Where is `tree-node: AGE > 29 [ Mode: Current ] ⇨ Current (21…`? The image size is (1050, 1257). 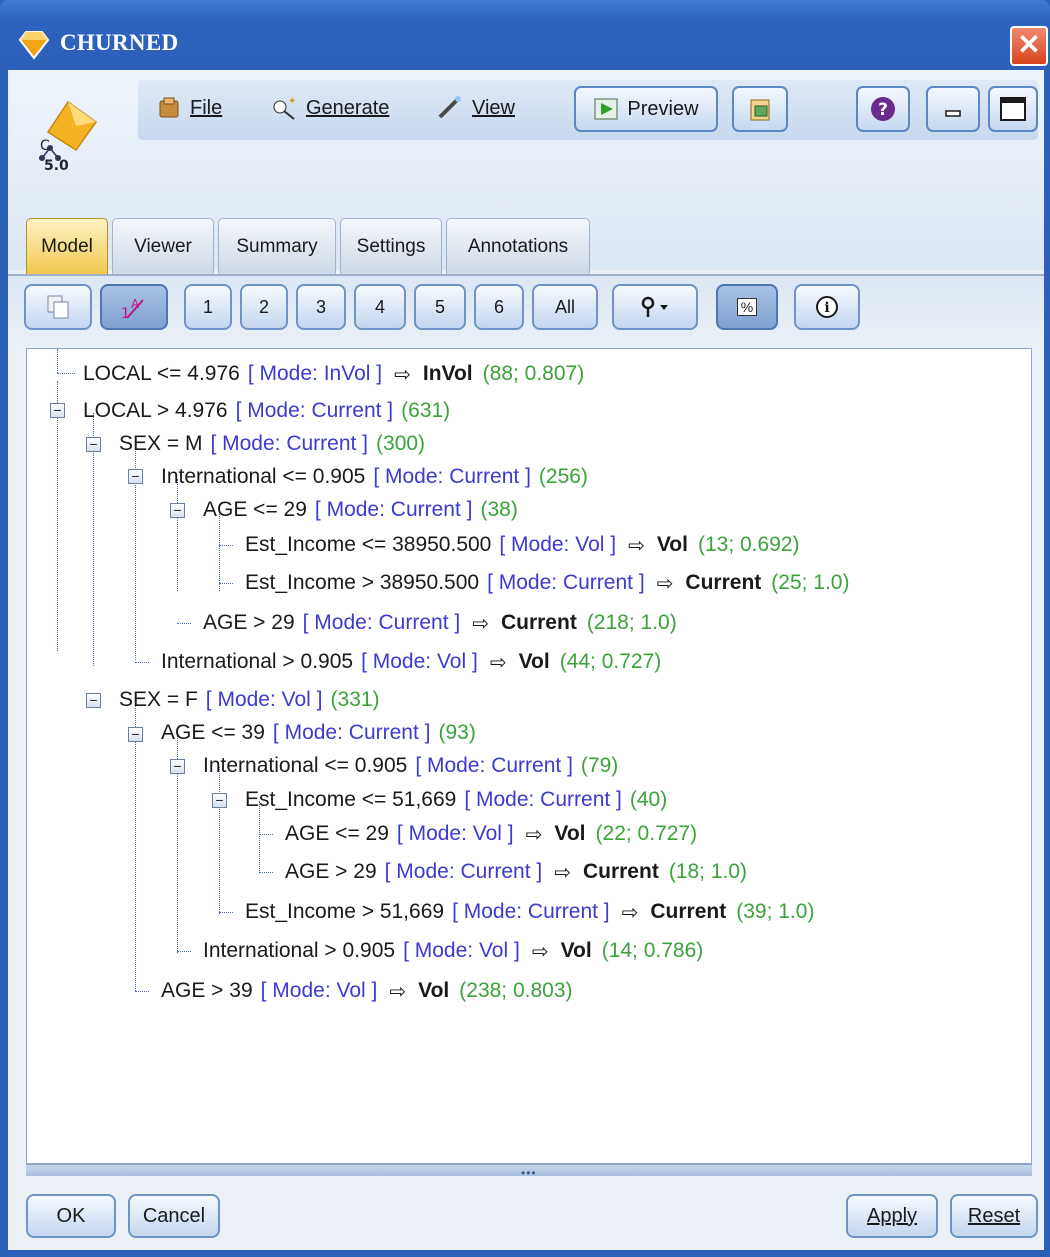
tree-node: AGE > 29 [ Mode: Current ] ⇨ Current (21… is located at coordinates (440, 623).